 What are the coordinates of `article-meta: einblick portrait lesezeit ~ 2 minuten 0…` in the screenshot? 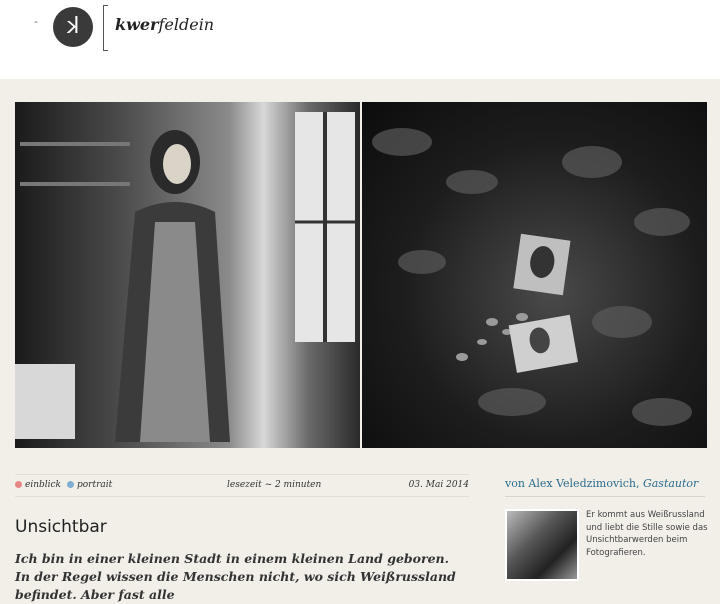 It's located at (242, 485).